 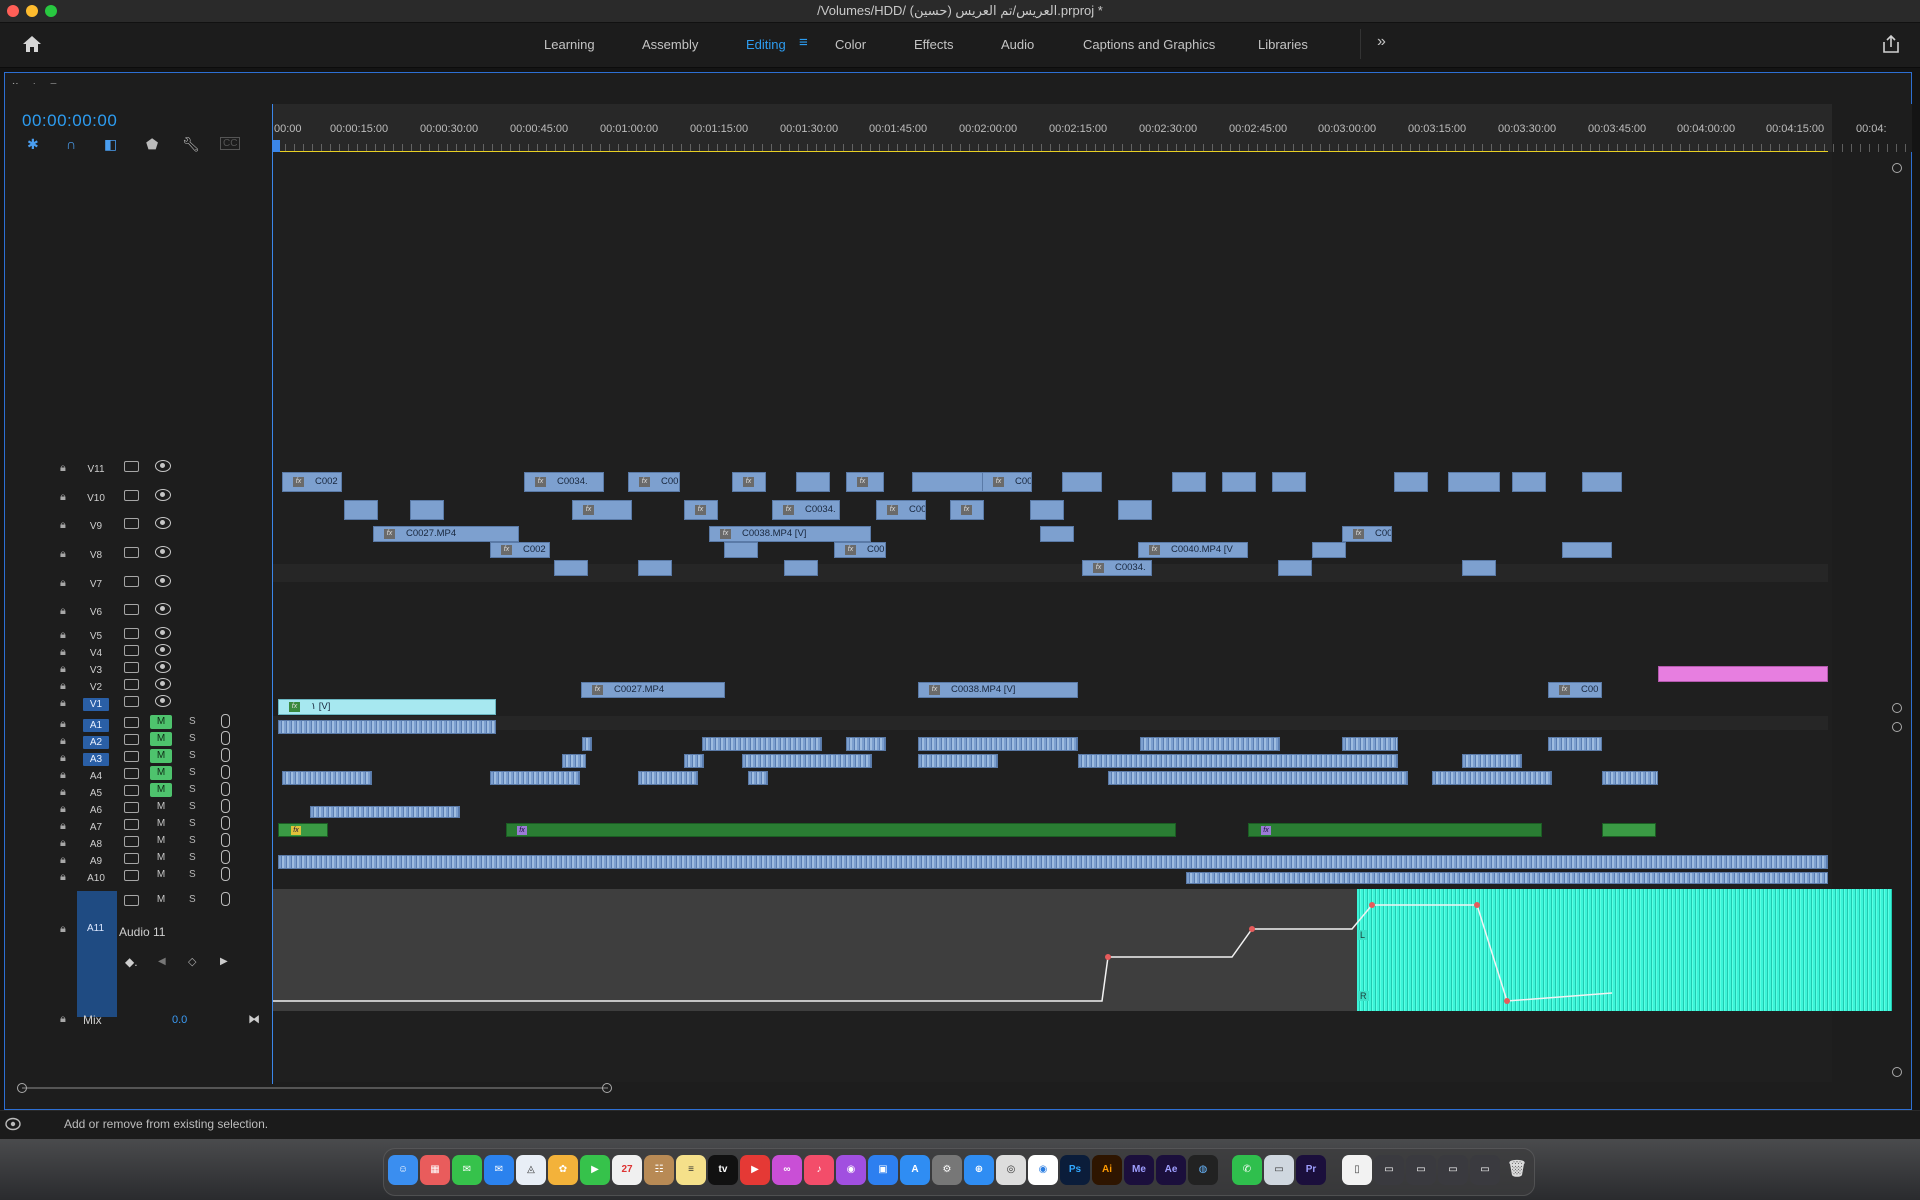 I want to click on preview-icon: ◎, so click(x=1011, y=1170).